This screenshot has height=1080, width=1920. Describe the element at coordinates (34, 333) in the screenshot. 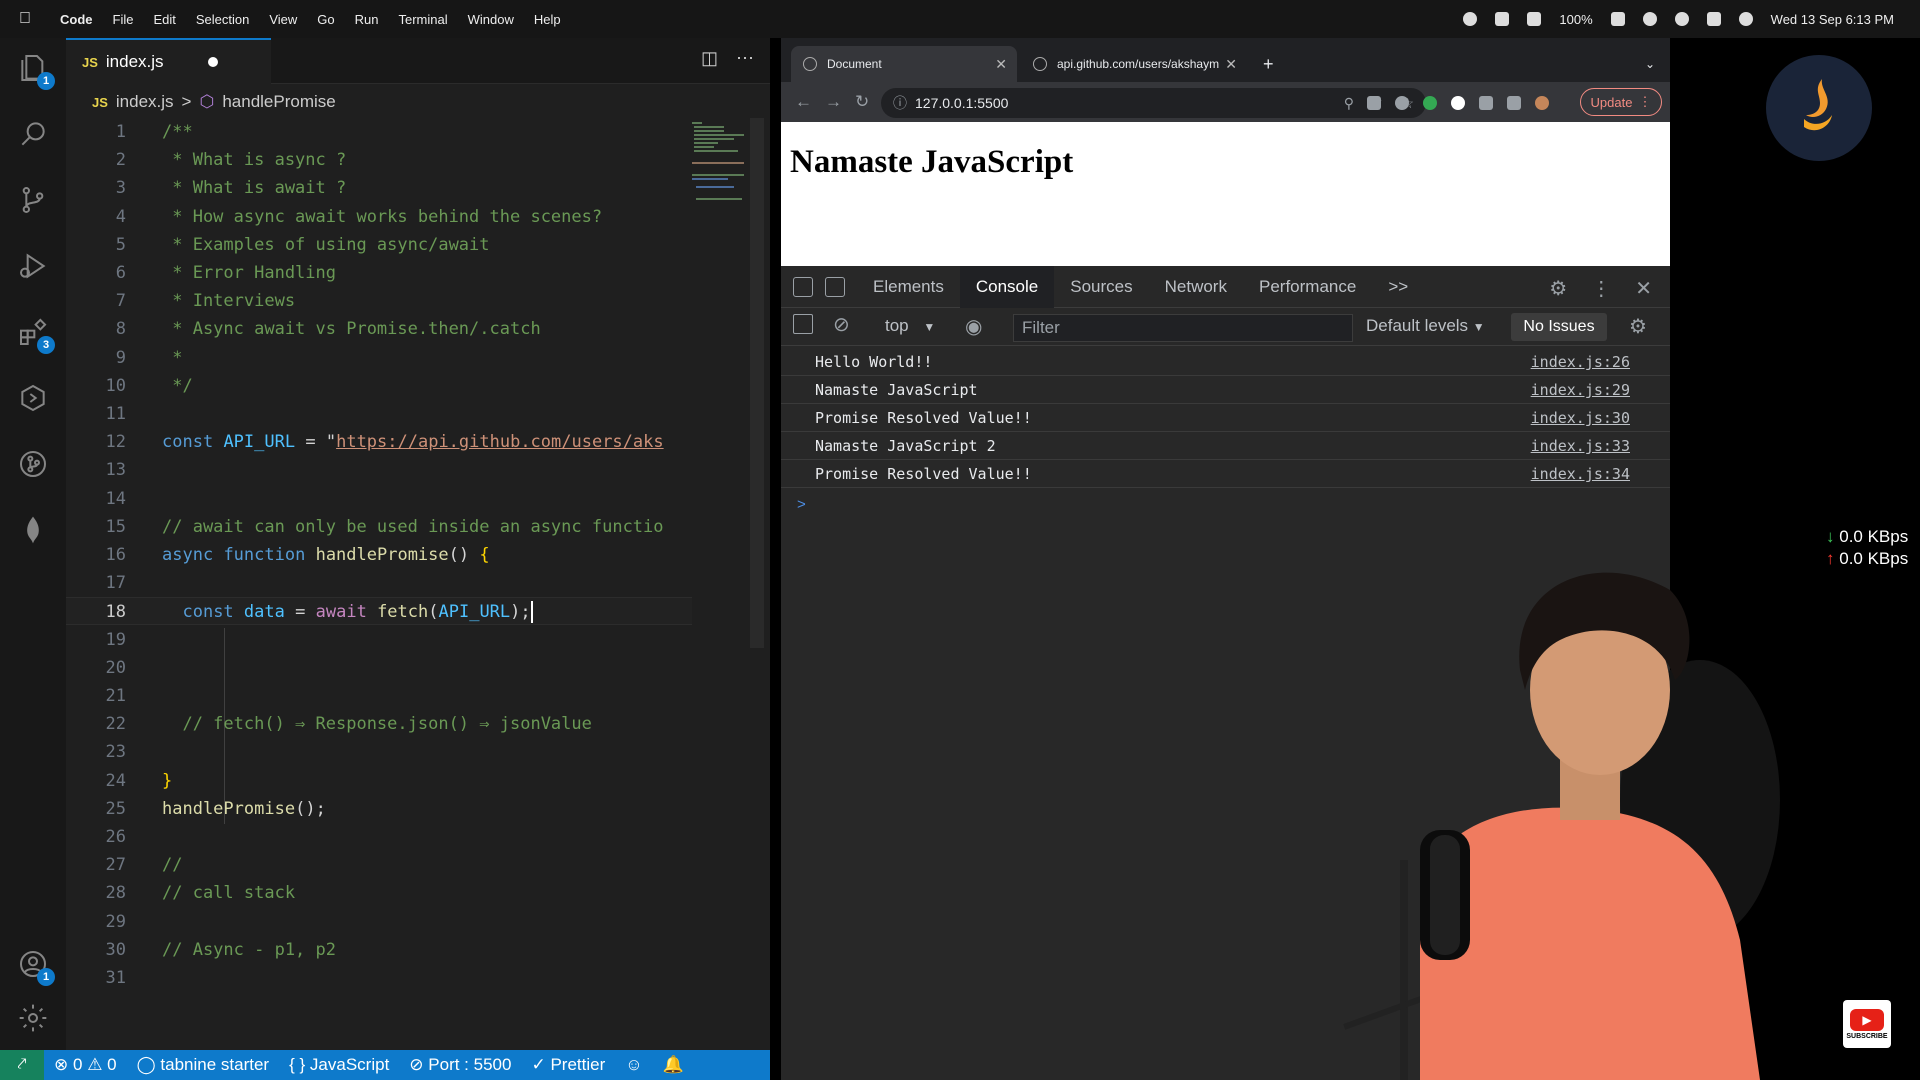

I see `extensions-icon: 3` at that location.